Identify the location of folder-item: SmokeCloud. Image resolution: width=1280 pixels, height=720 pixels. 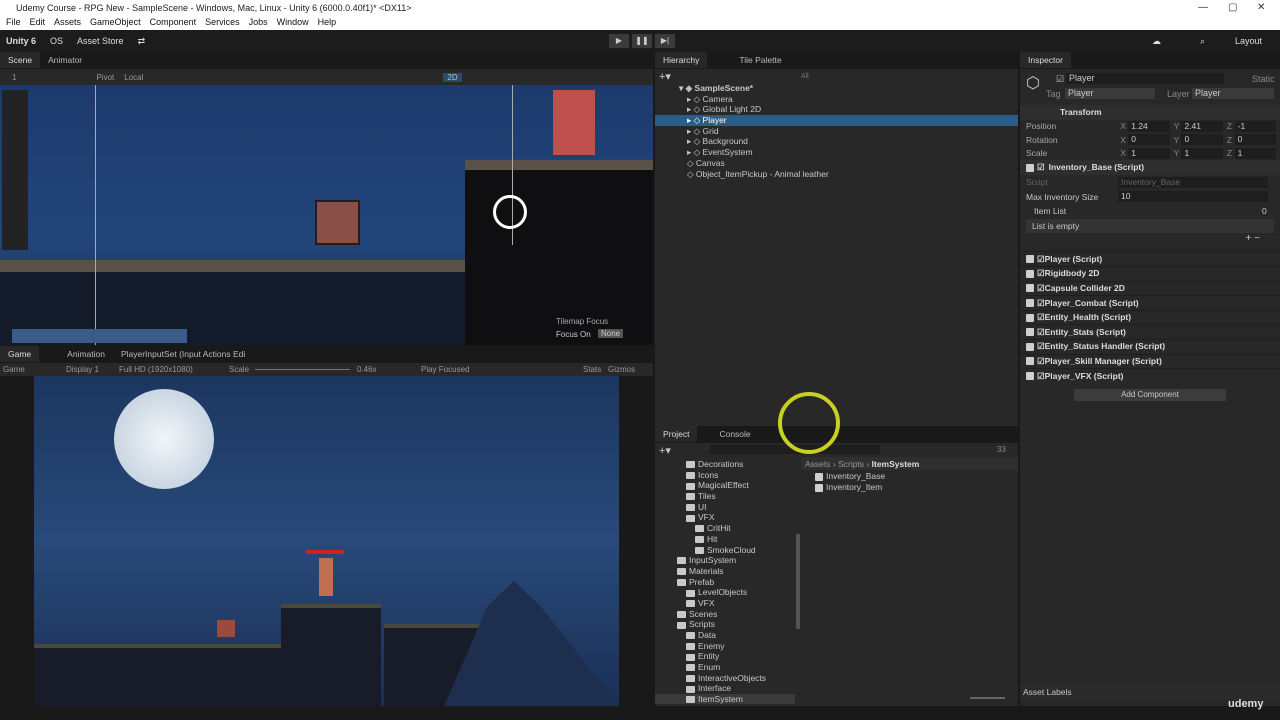
(725, 550).